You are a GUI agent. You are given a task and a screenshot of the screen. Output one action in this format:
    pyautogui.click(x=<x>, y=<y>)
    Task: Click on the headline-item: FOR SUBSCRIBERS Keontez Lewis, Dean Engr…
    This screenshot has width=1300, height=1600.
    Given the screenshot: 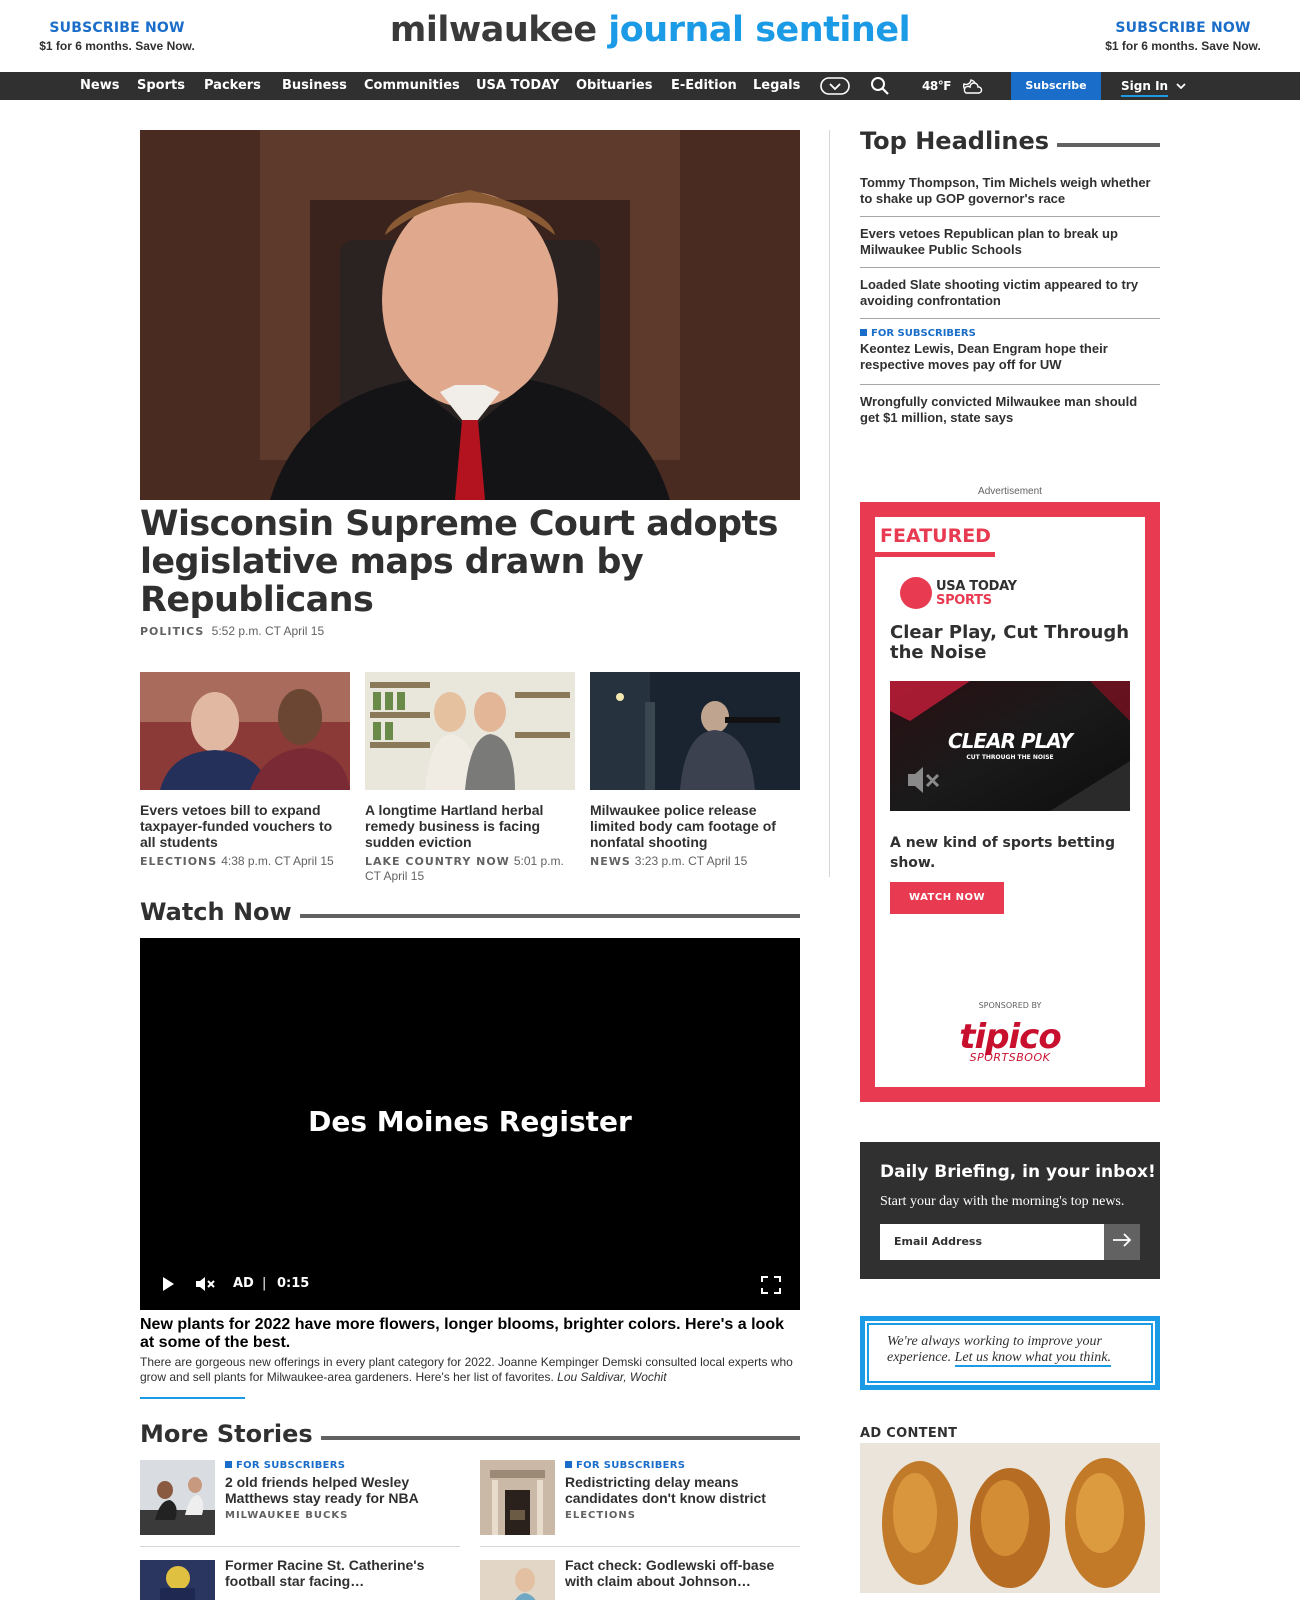 What is the action you would take?
    pyautogui.click(x=1010, y=350)
    